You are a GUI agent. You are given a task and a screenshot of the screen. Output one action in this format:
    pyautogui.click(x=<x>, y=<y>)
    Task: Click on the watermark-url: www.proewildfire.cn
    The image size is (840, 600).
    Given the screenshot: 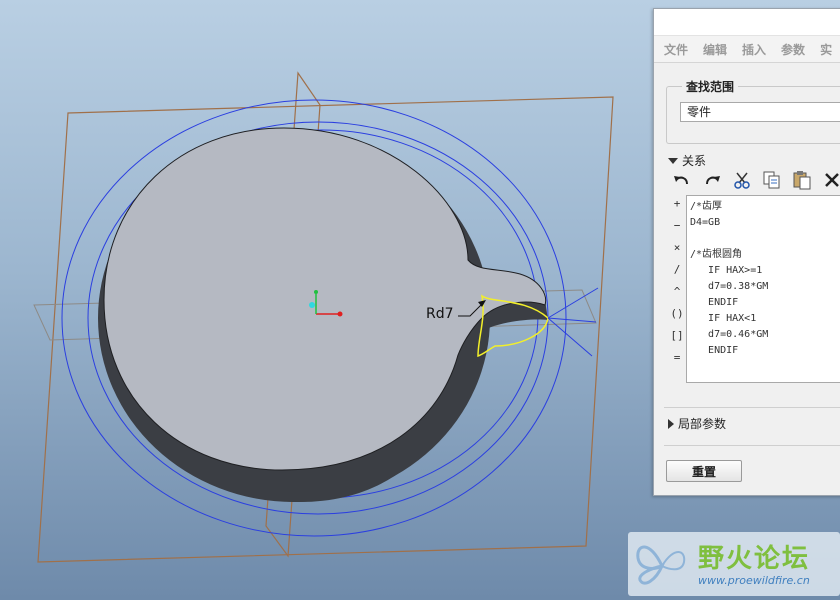 What is the action you would take?
    pyautogui.click(x=754, y=580)
    